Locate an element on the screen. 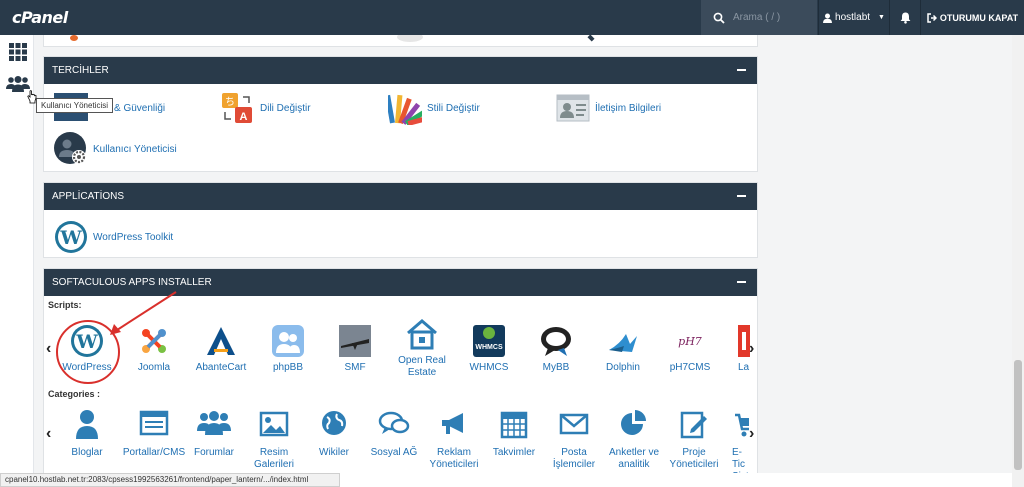 Image resolution: width=1024 pixels, height=487 pixels. edit-document-icon is located at coordinates (694, 426).